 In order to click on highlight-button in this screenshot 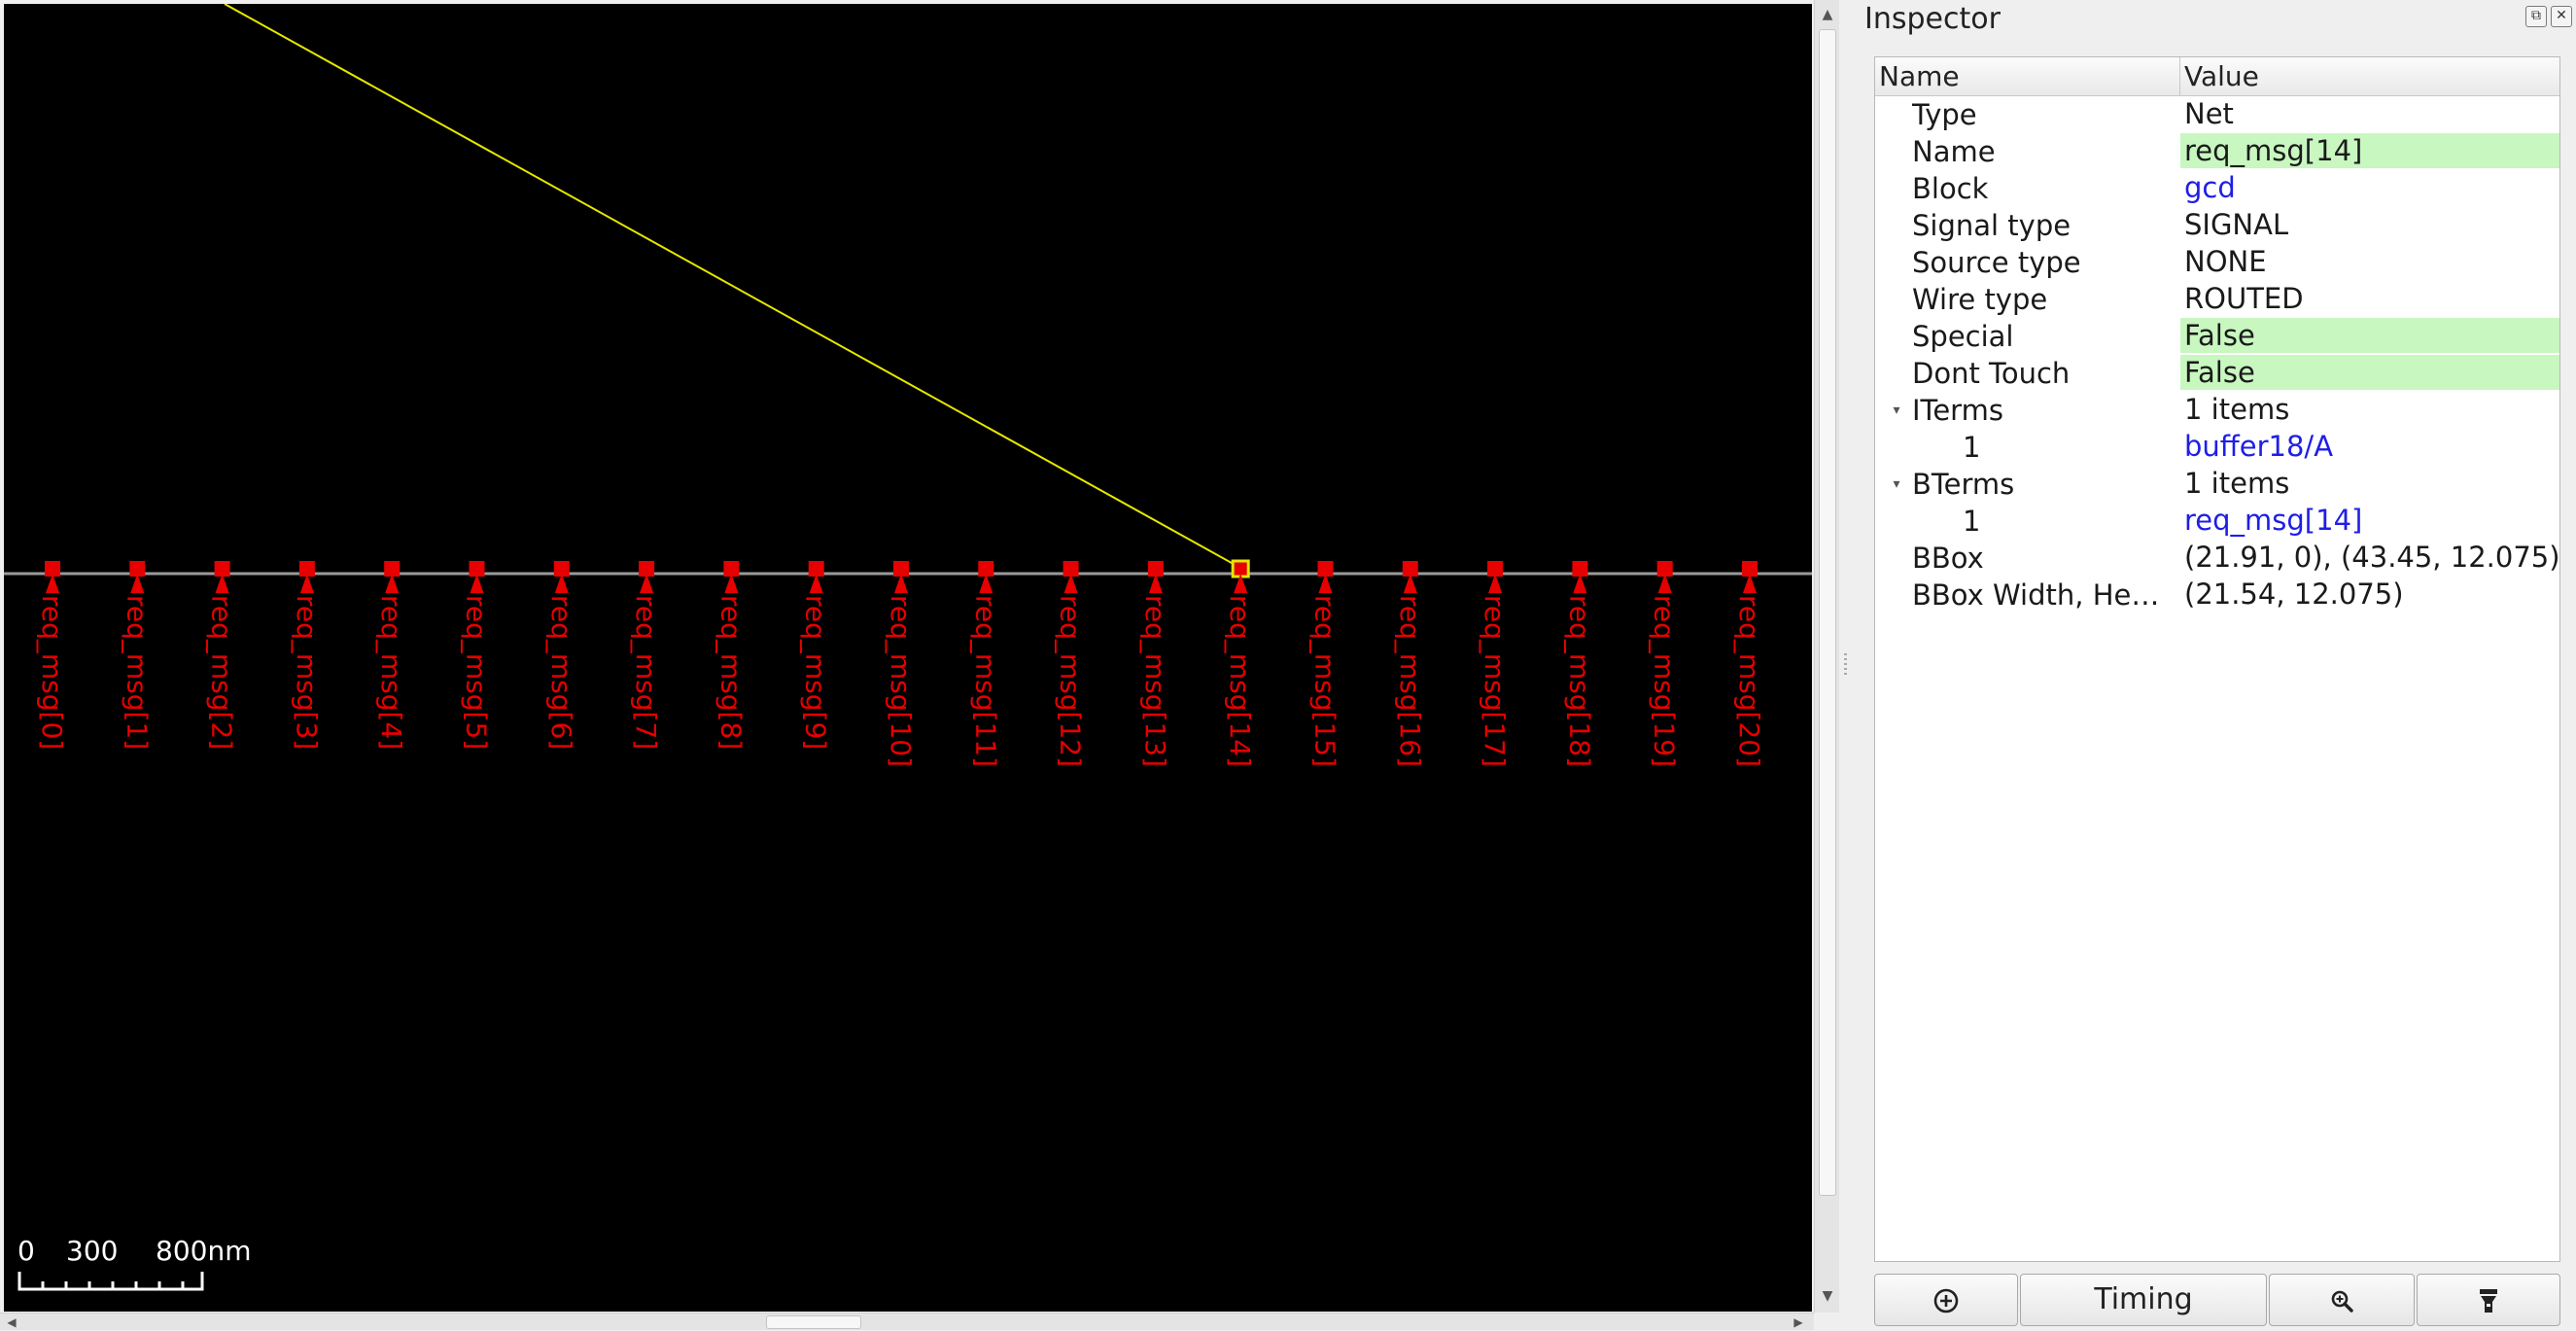, I will do `click(2488, 1300)`.